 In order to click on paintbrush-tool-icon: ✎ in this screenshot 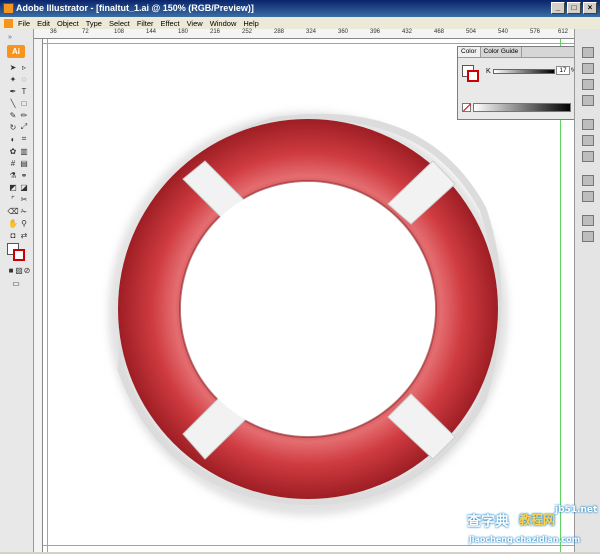, I will do `click(13, 115)`.